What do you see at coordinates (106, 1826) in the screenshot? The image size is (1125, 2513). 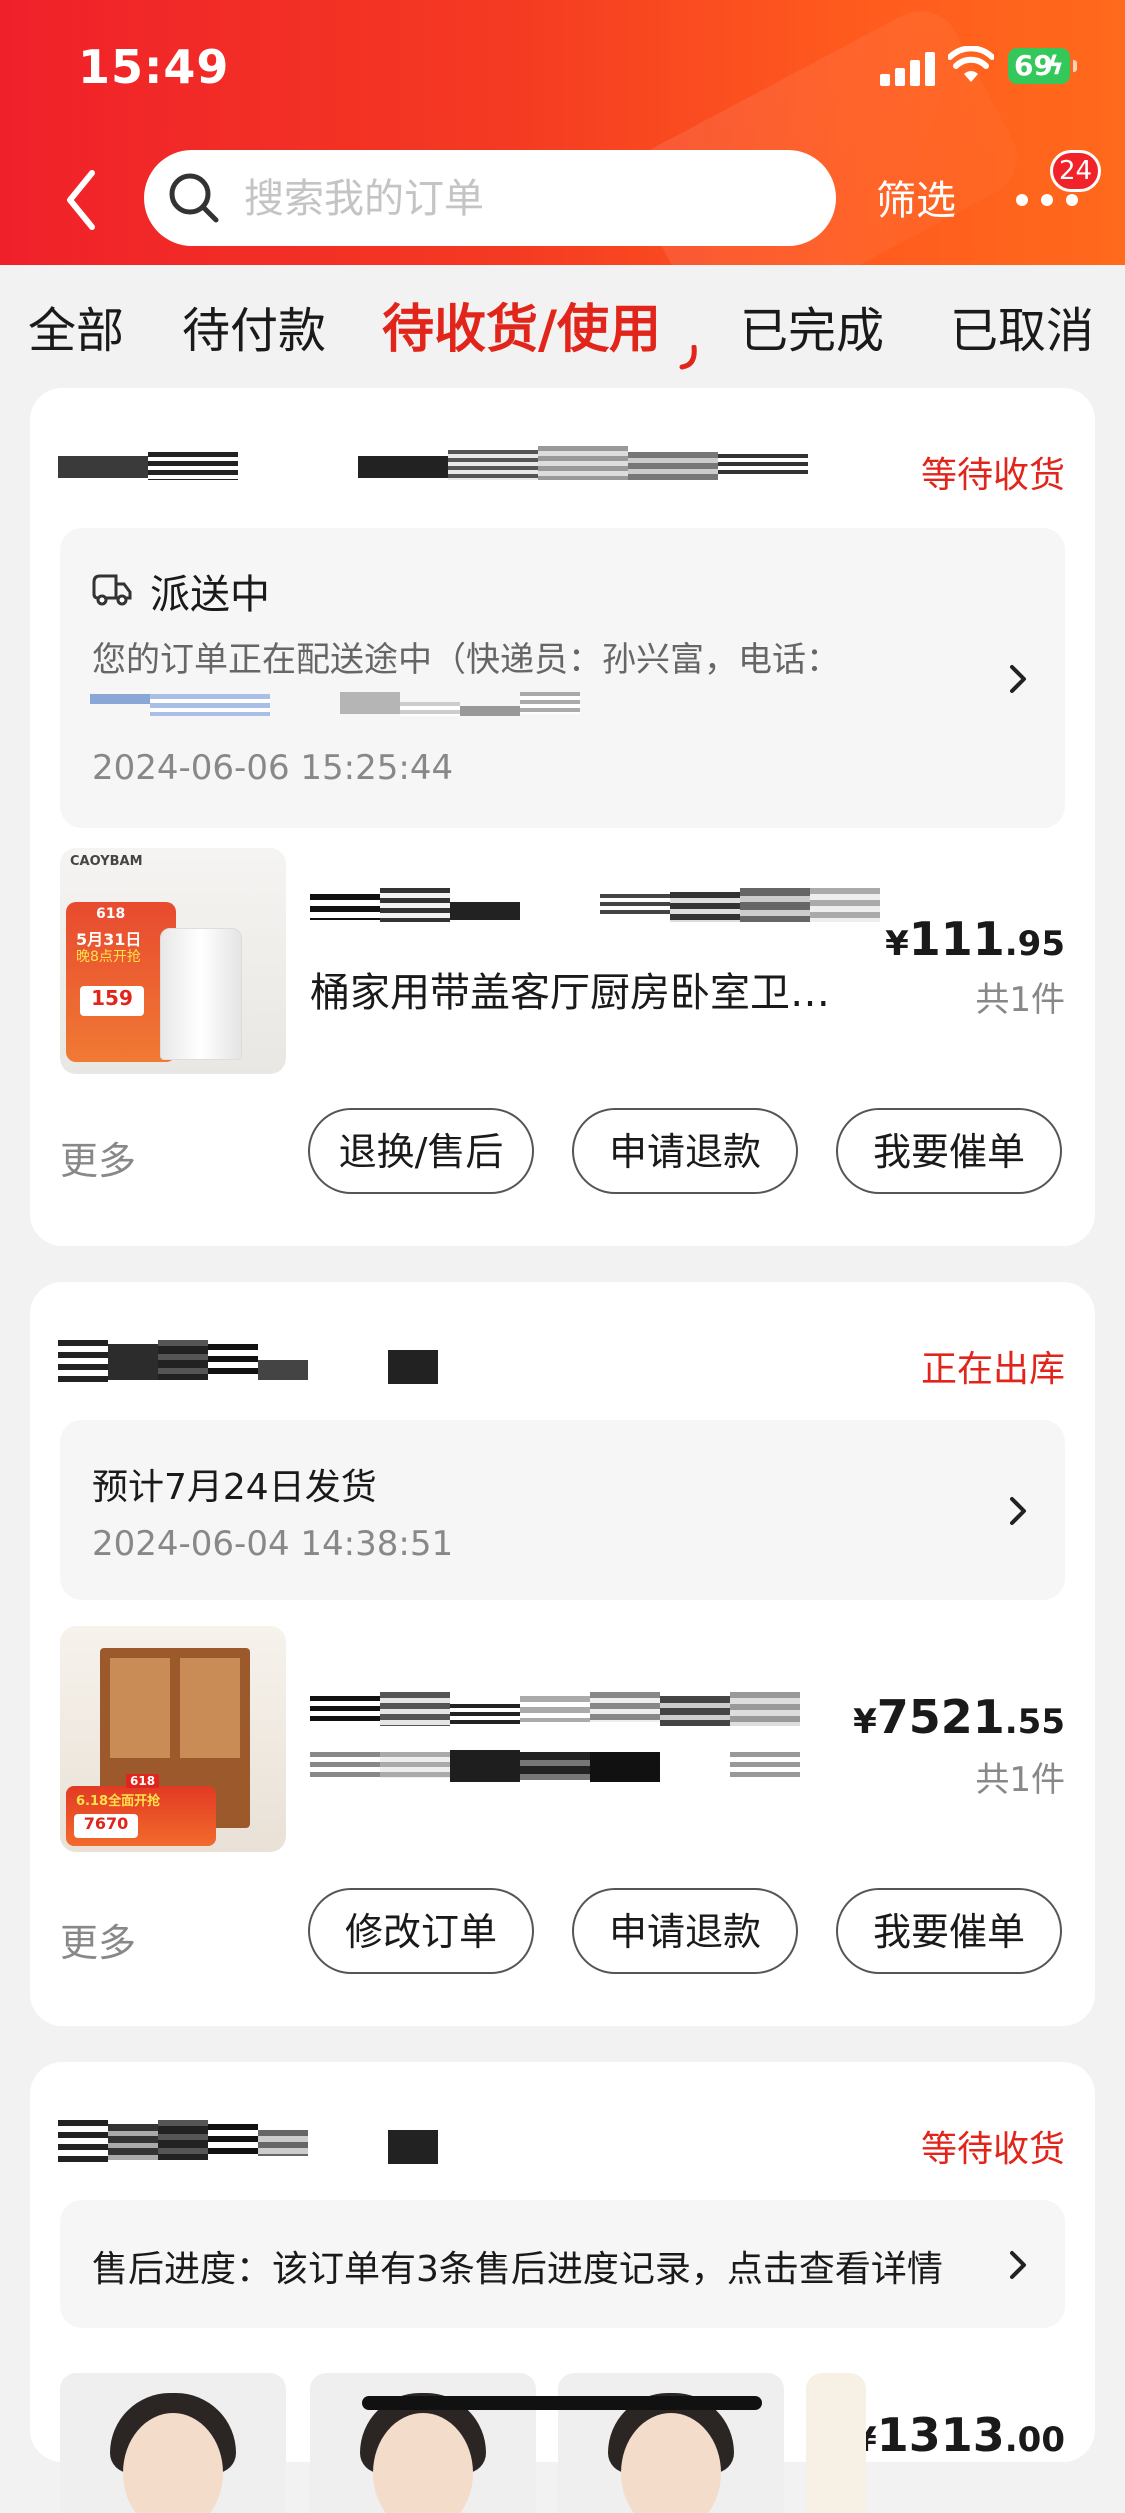 I see `promo-price: 7670` at bounding box center [106, 1826].